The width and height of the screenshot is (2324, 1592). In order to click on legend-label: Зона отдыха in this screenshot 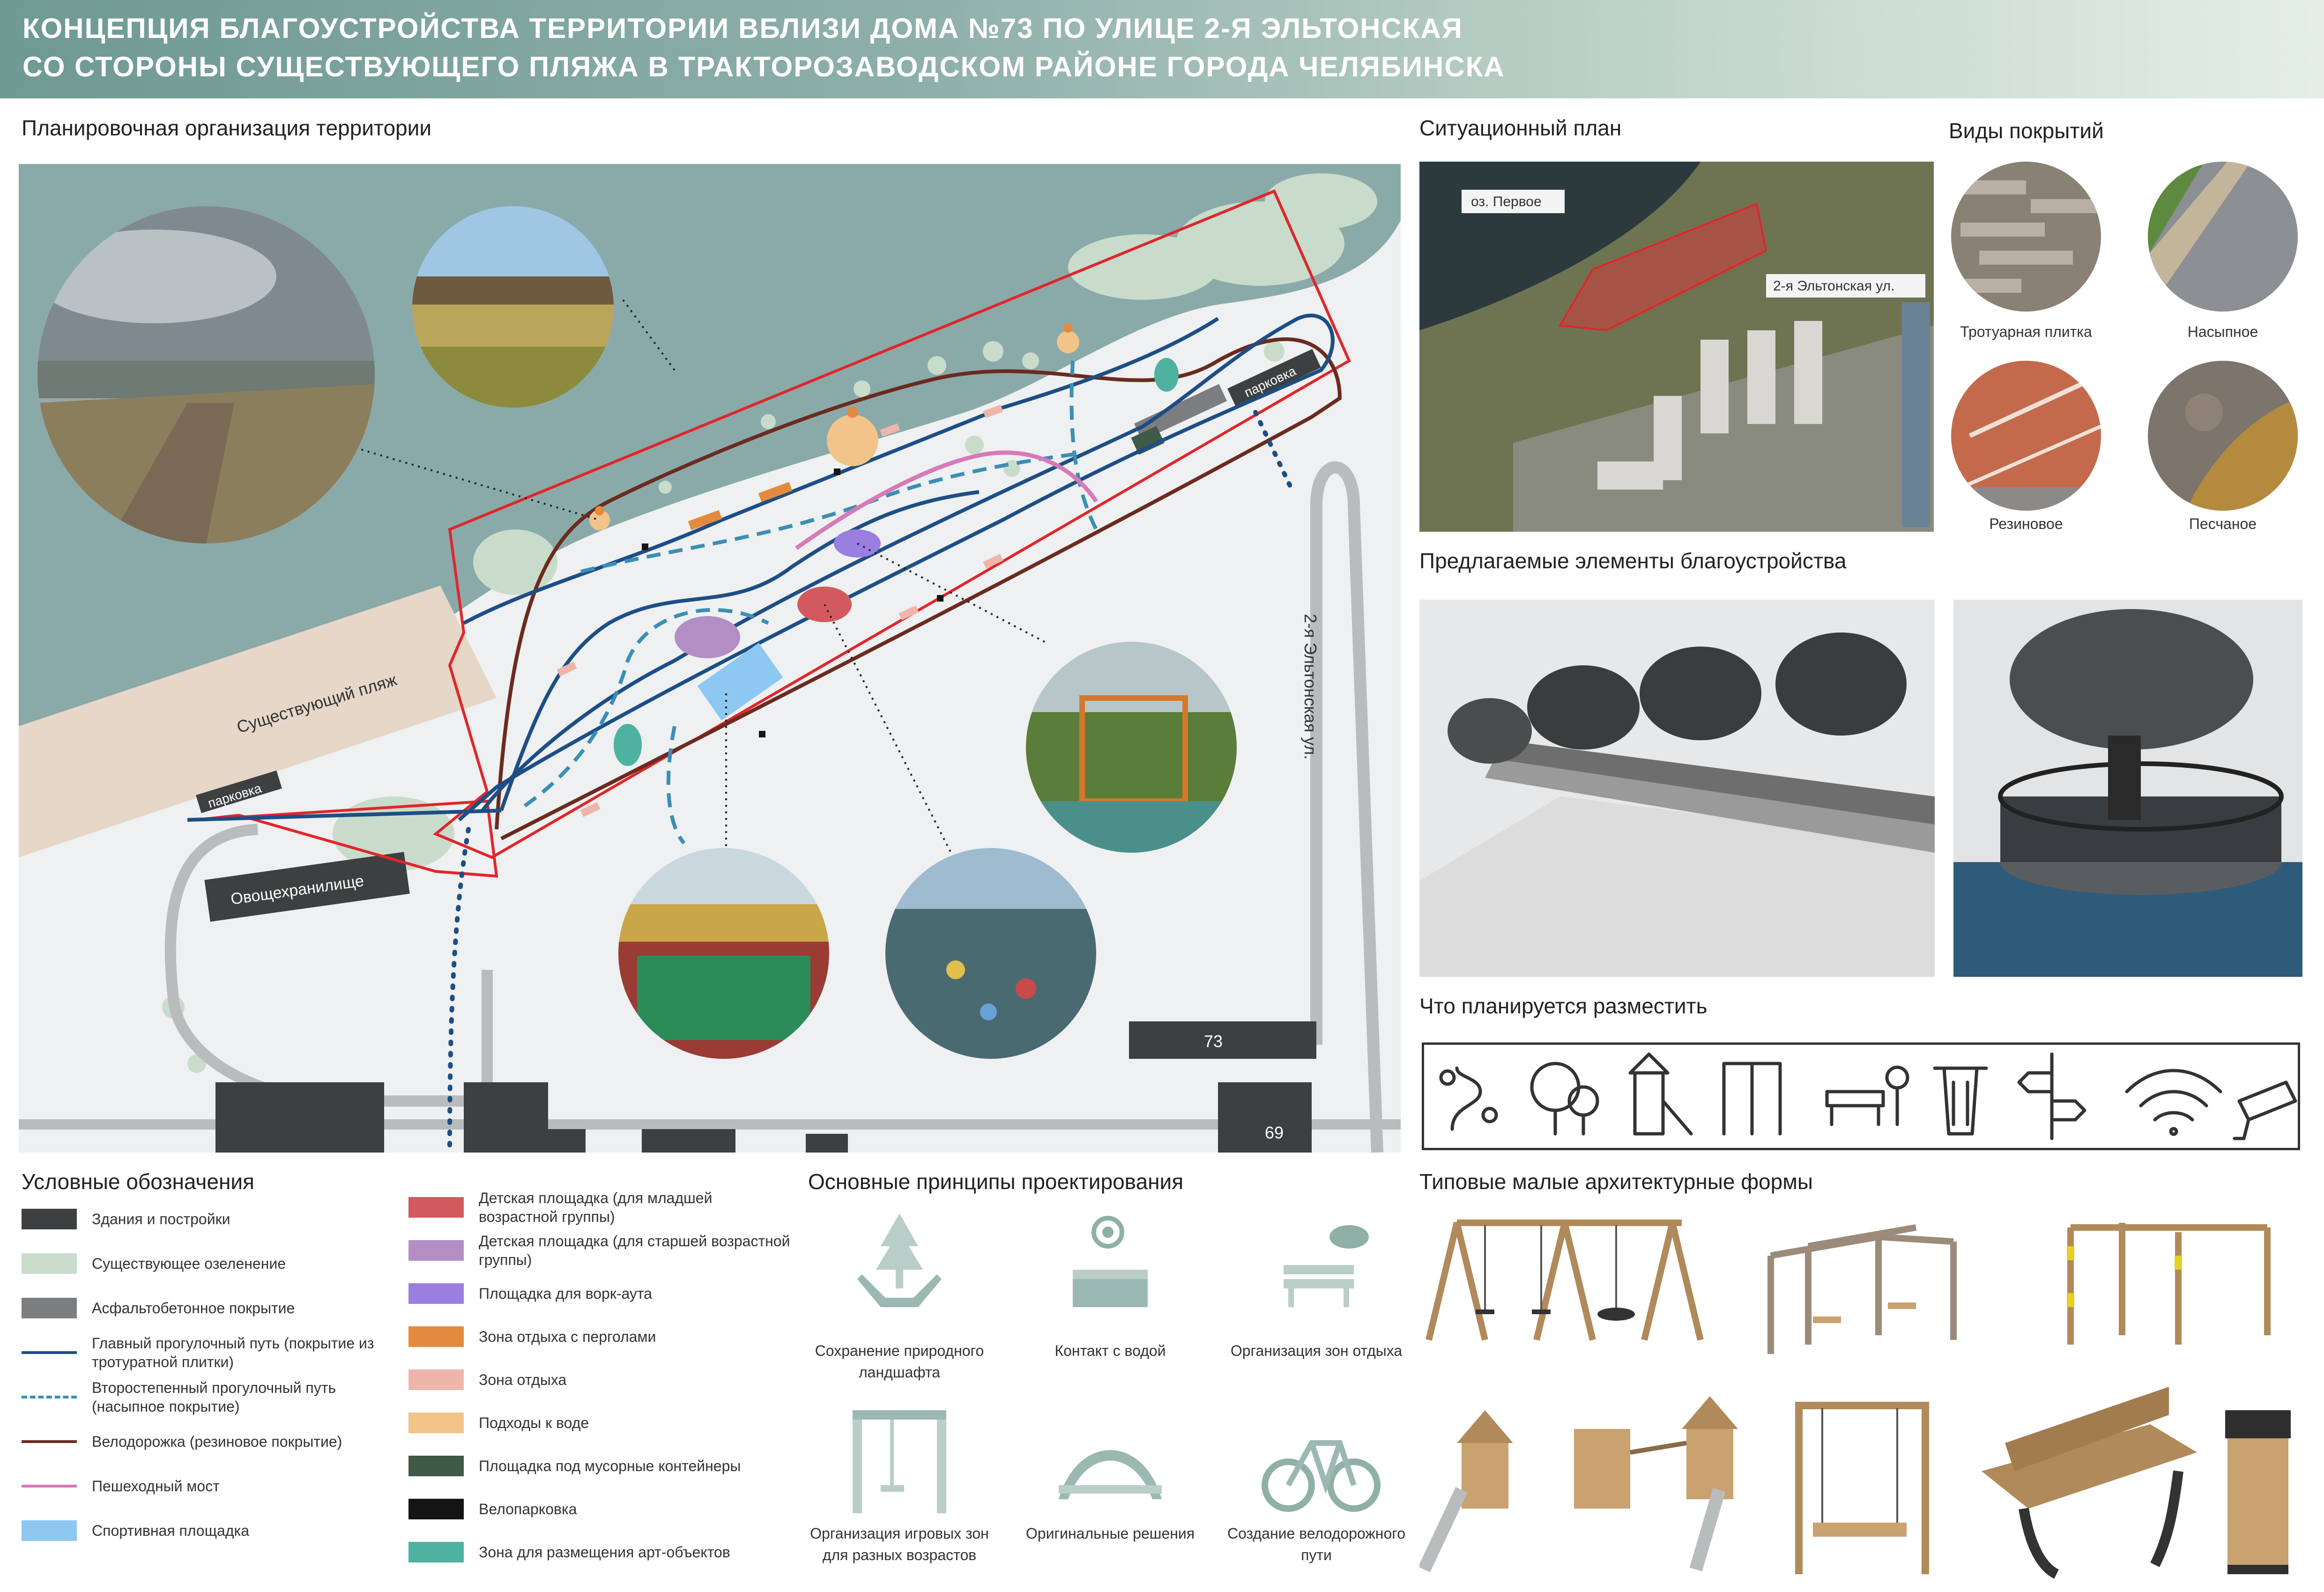, I will do `click(523, 1379)`.